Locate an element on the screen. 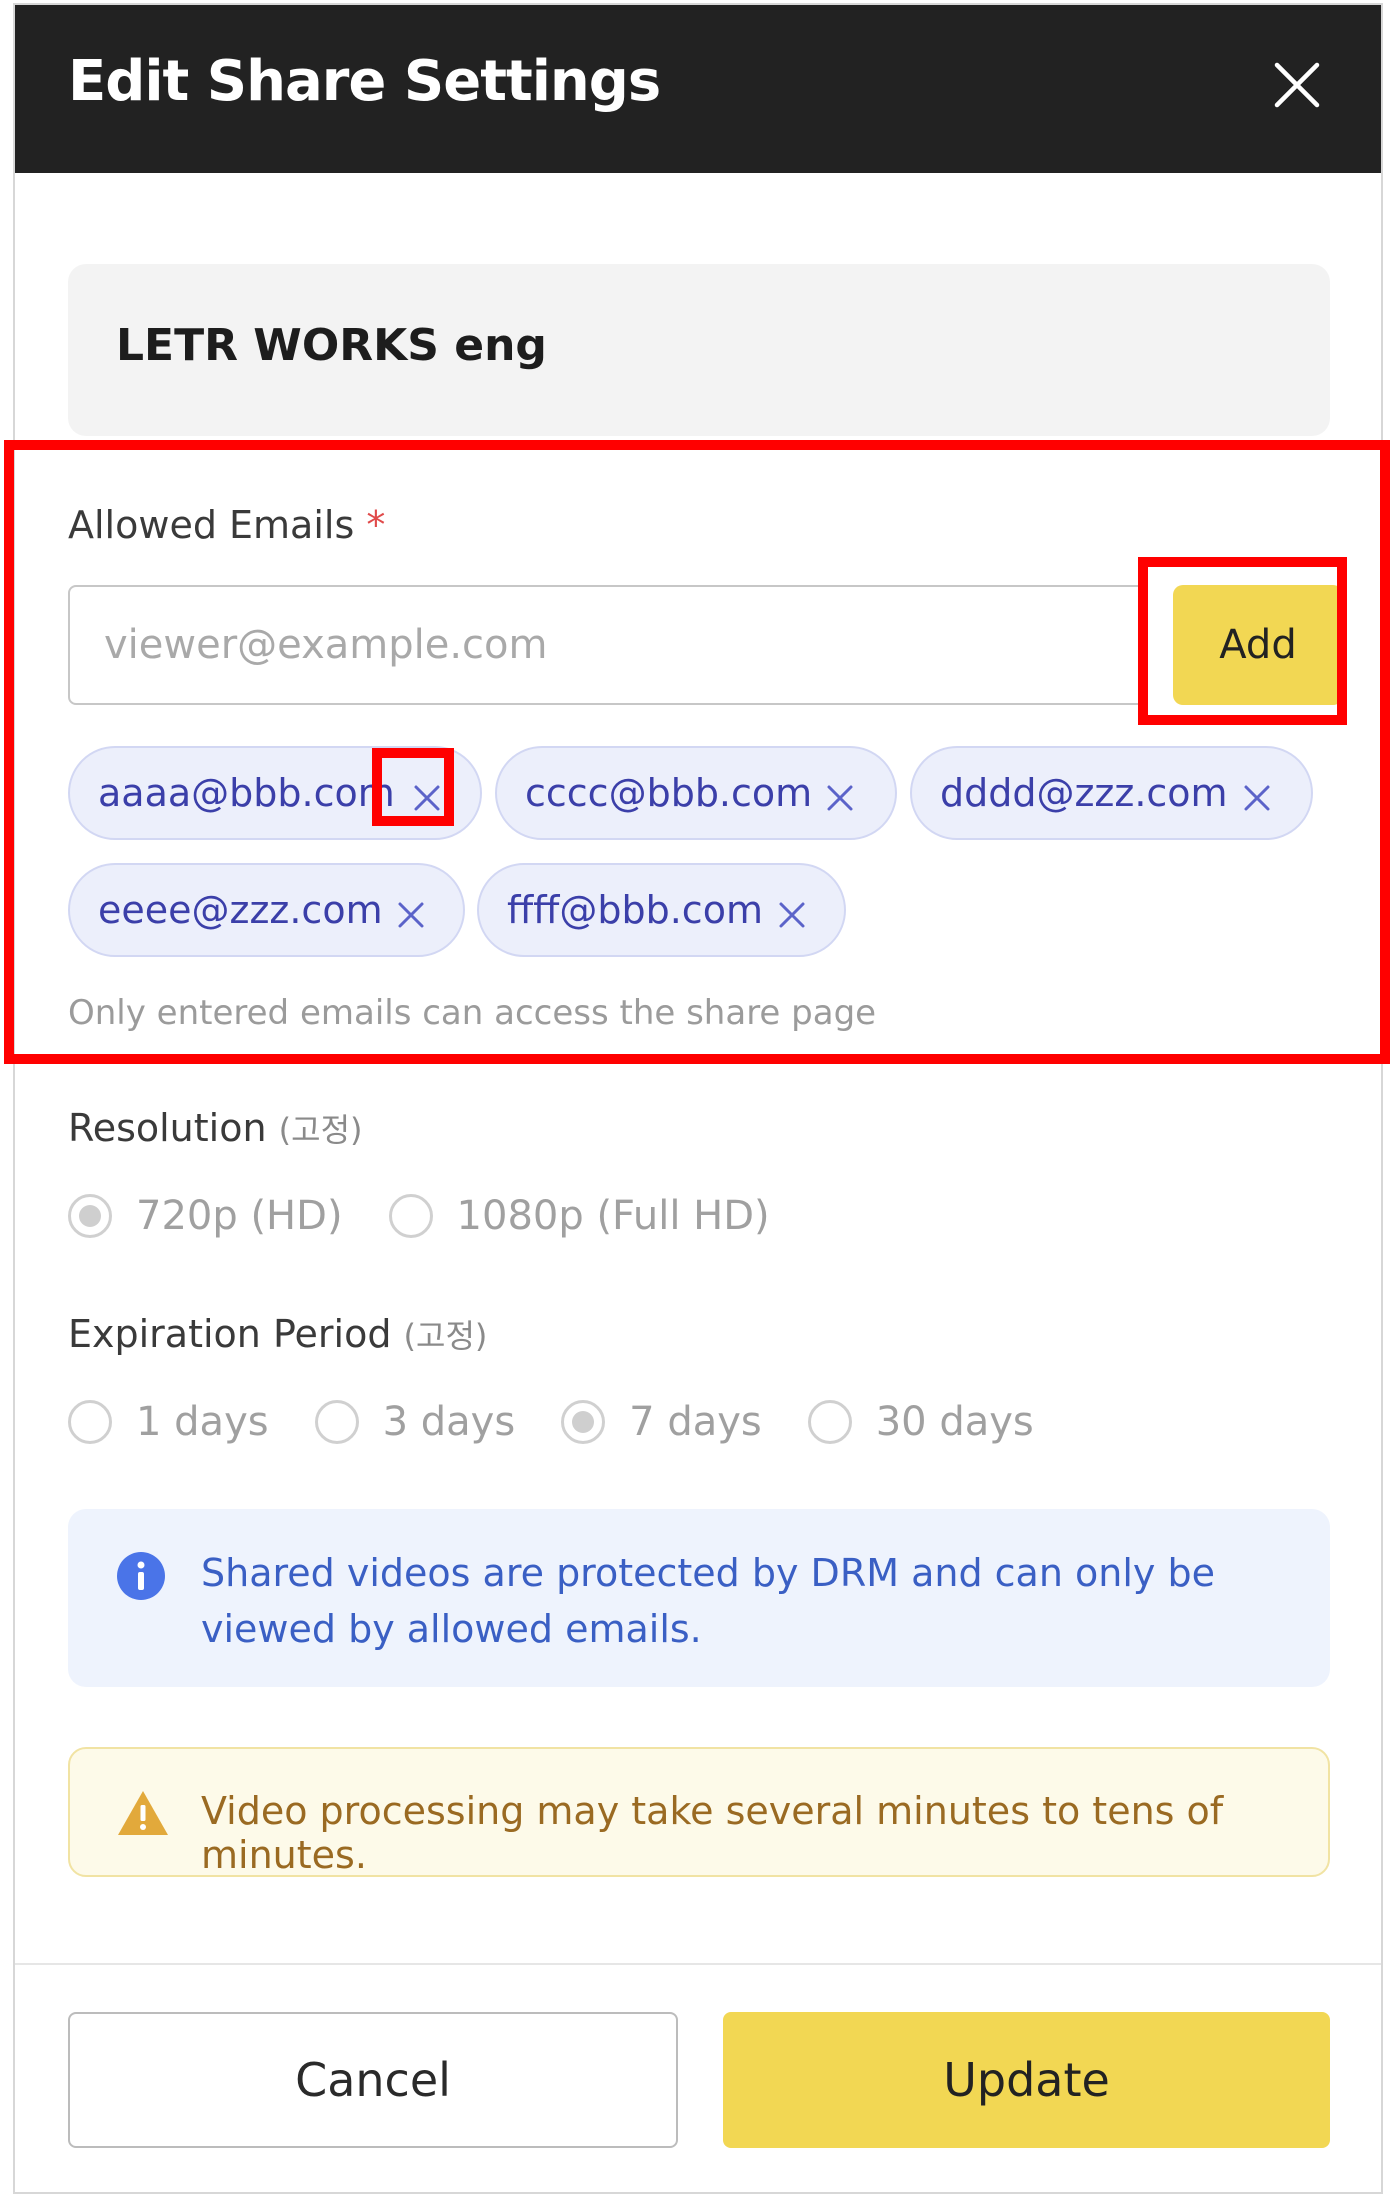 The height and width of the screenshot is (2199, 1394). radio-30-days-label: 30 days is located at coordinates (954, 1422).